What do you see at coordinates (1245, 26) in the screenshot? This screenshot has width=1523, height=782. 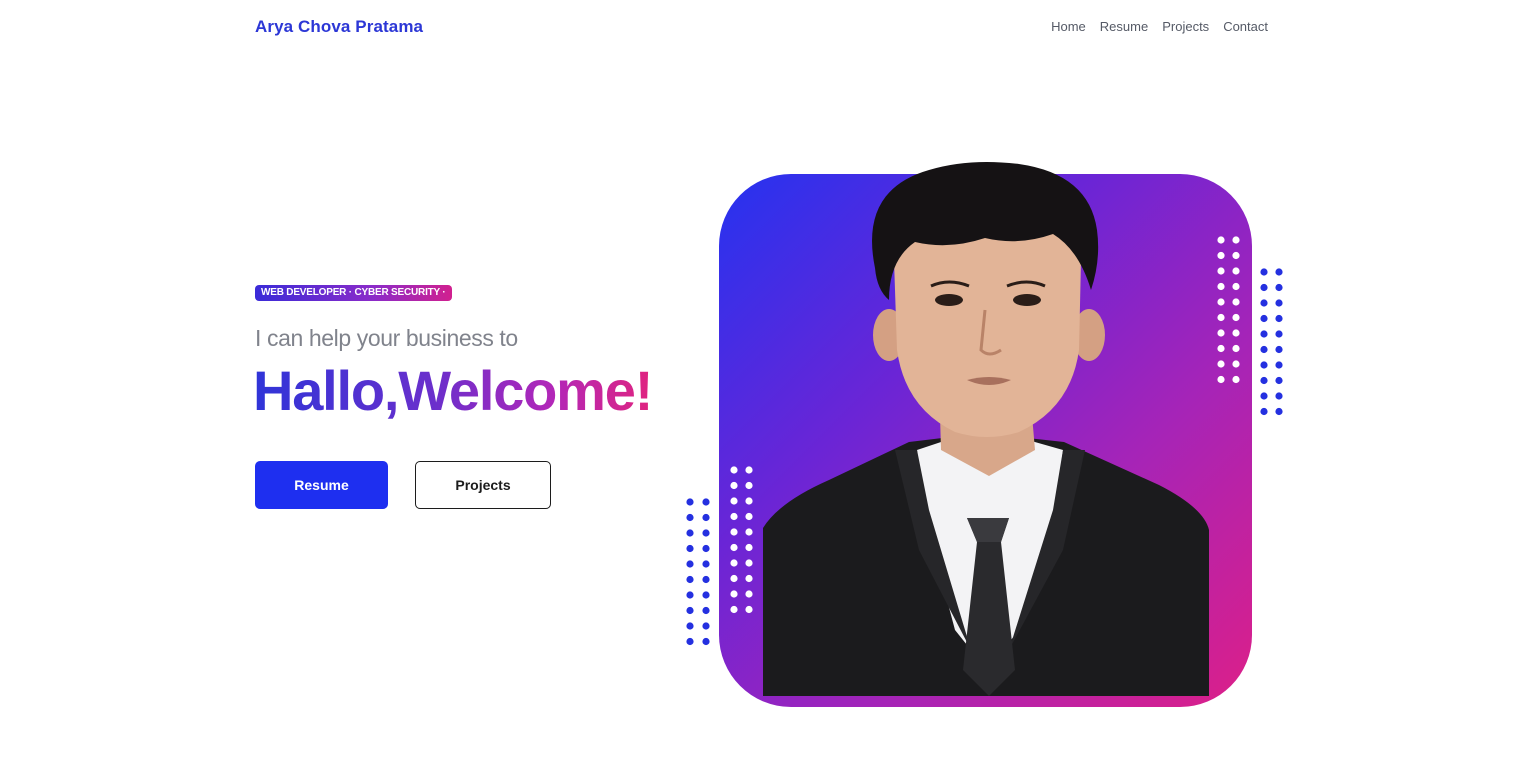 I see `nav-contact: Contact` at bounding box center [1245, 26].